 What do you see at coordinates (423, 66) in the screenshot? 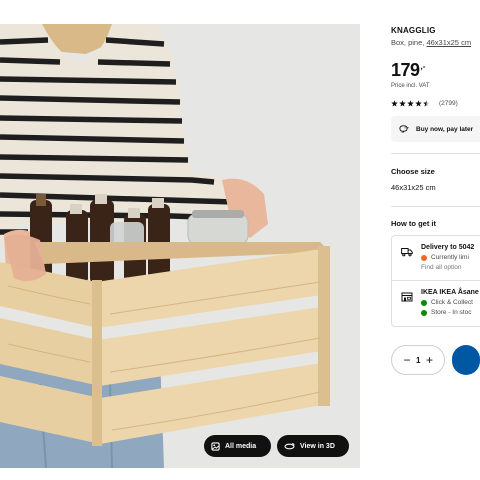
I see `price-decimal: ,-` at bounding box center [423, 66].